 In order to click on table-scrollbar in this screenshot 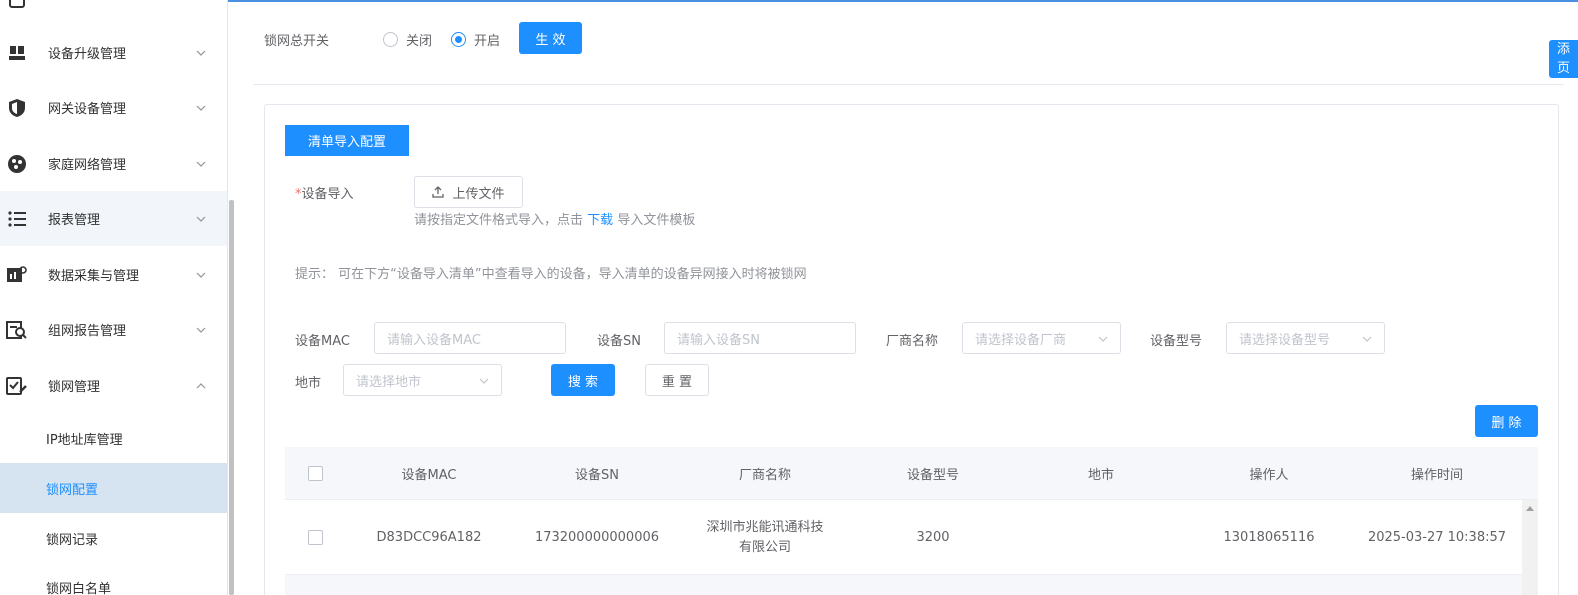, I will do `click(1530, 547)`.